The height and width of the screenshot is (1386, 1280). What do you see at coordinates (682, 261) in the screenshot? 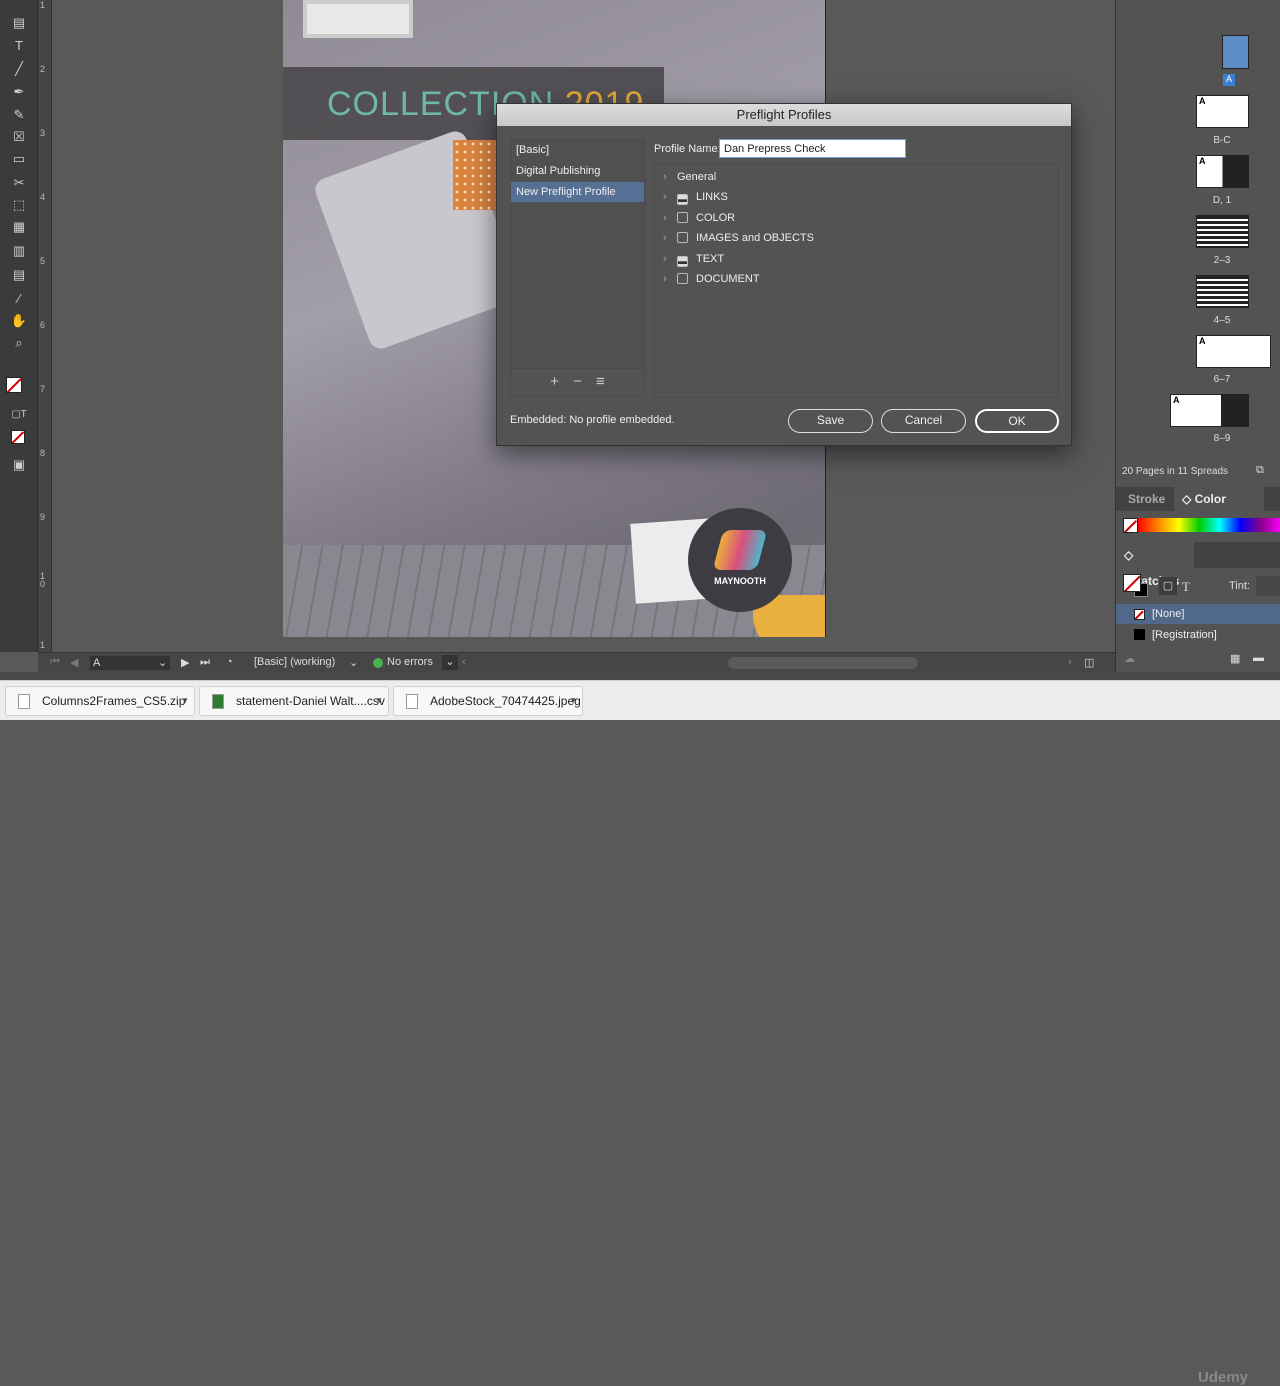
I see `text-checkbox: ▬` at bounding box center [682, 261].